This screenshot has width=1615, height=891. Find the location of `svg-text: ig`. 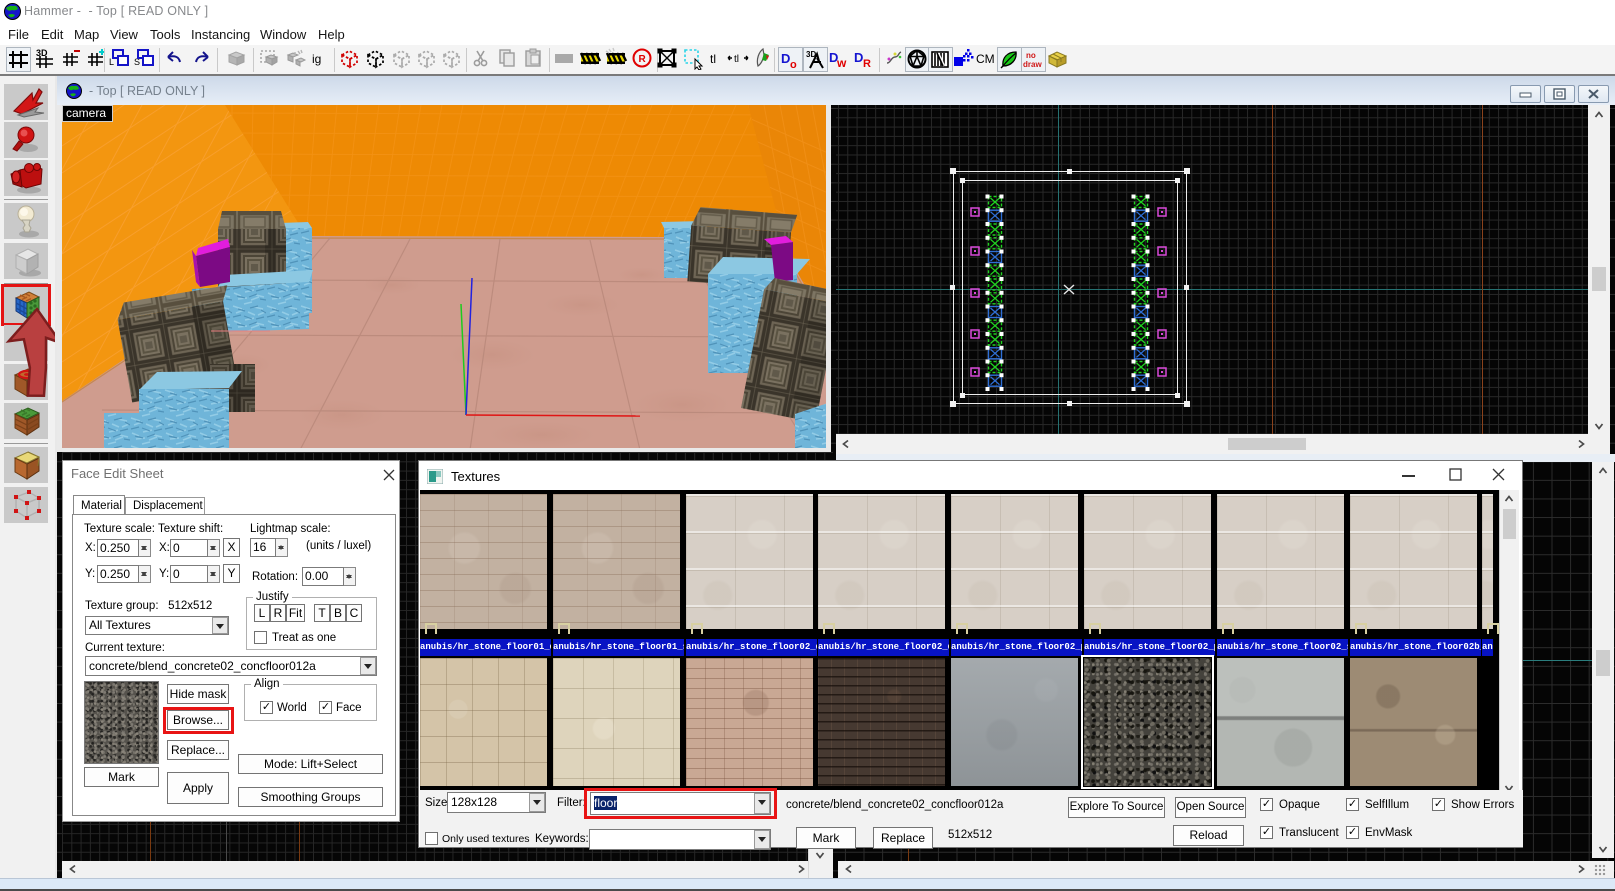

svg-text: ig is located at coordinates (316, 59).